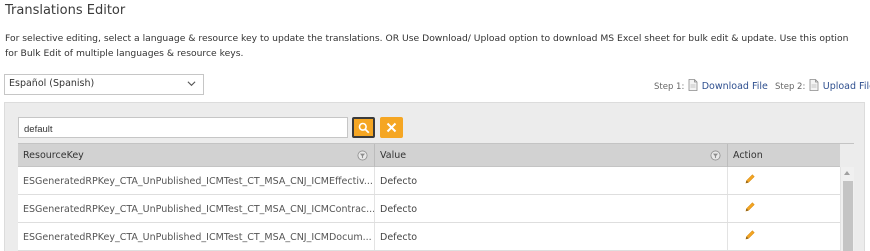 The height and width of the screenshot is (251, 870). I want to click on page-title: Translations Editor, so click(65, 10).